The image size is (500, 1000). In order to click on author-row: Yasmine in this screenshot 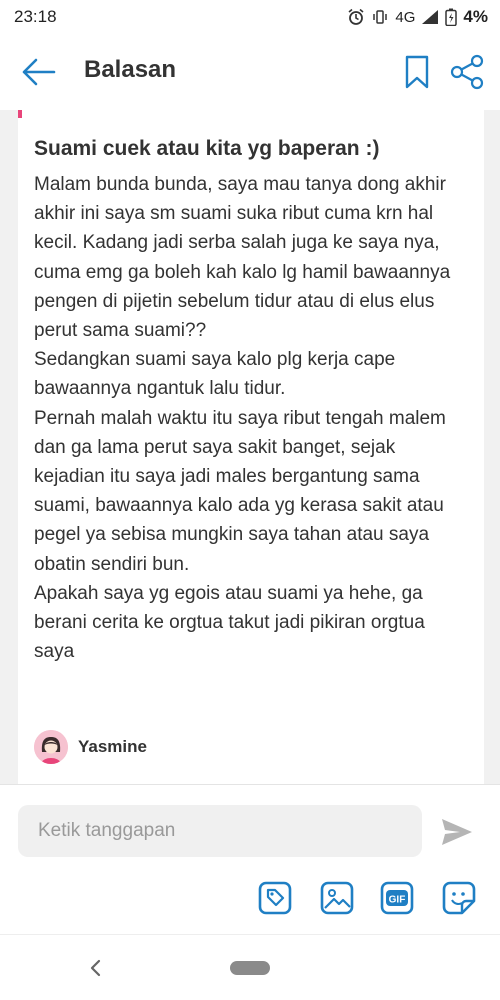, I will do `click(90, 747)`.